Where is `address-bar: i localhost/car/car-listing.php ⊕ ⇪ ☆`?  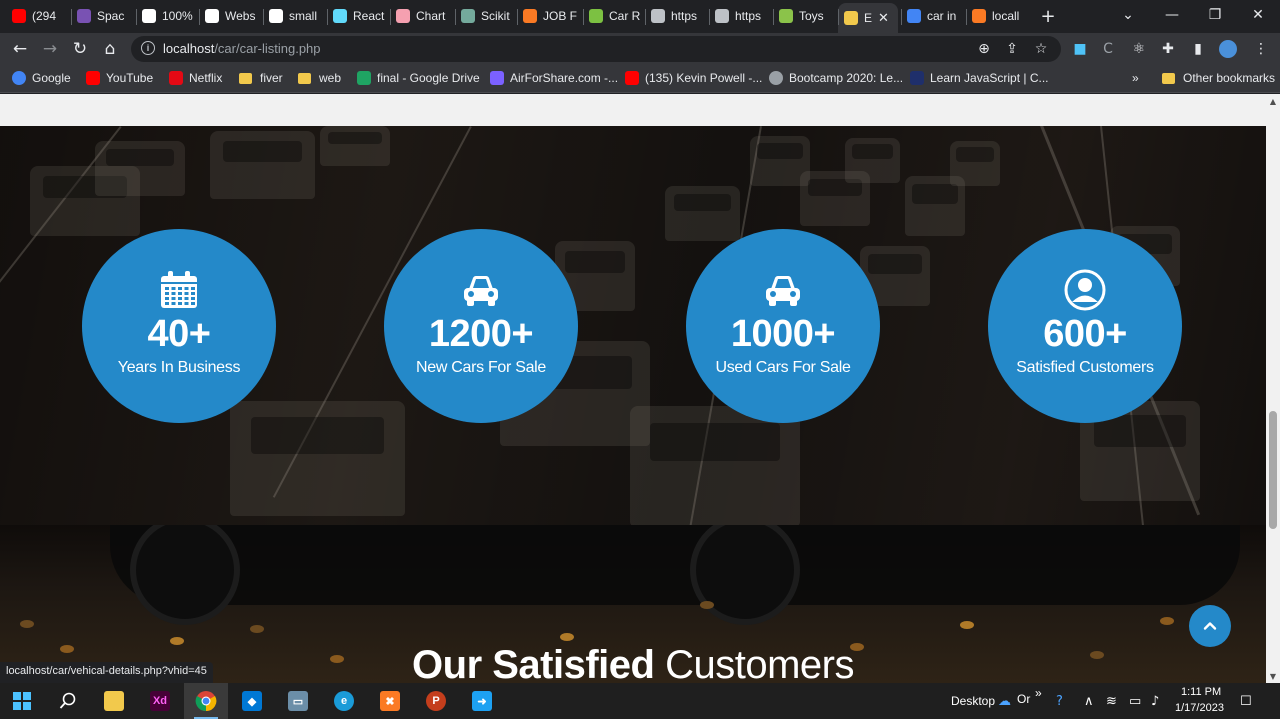 address-bar: i localhost/car/car-listing.php ⊕ ⇪ ☆ is located at coordinates (596, 49).